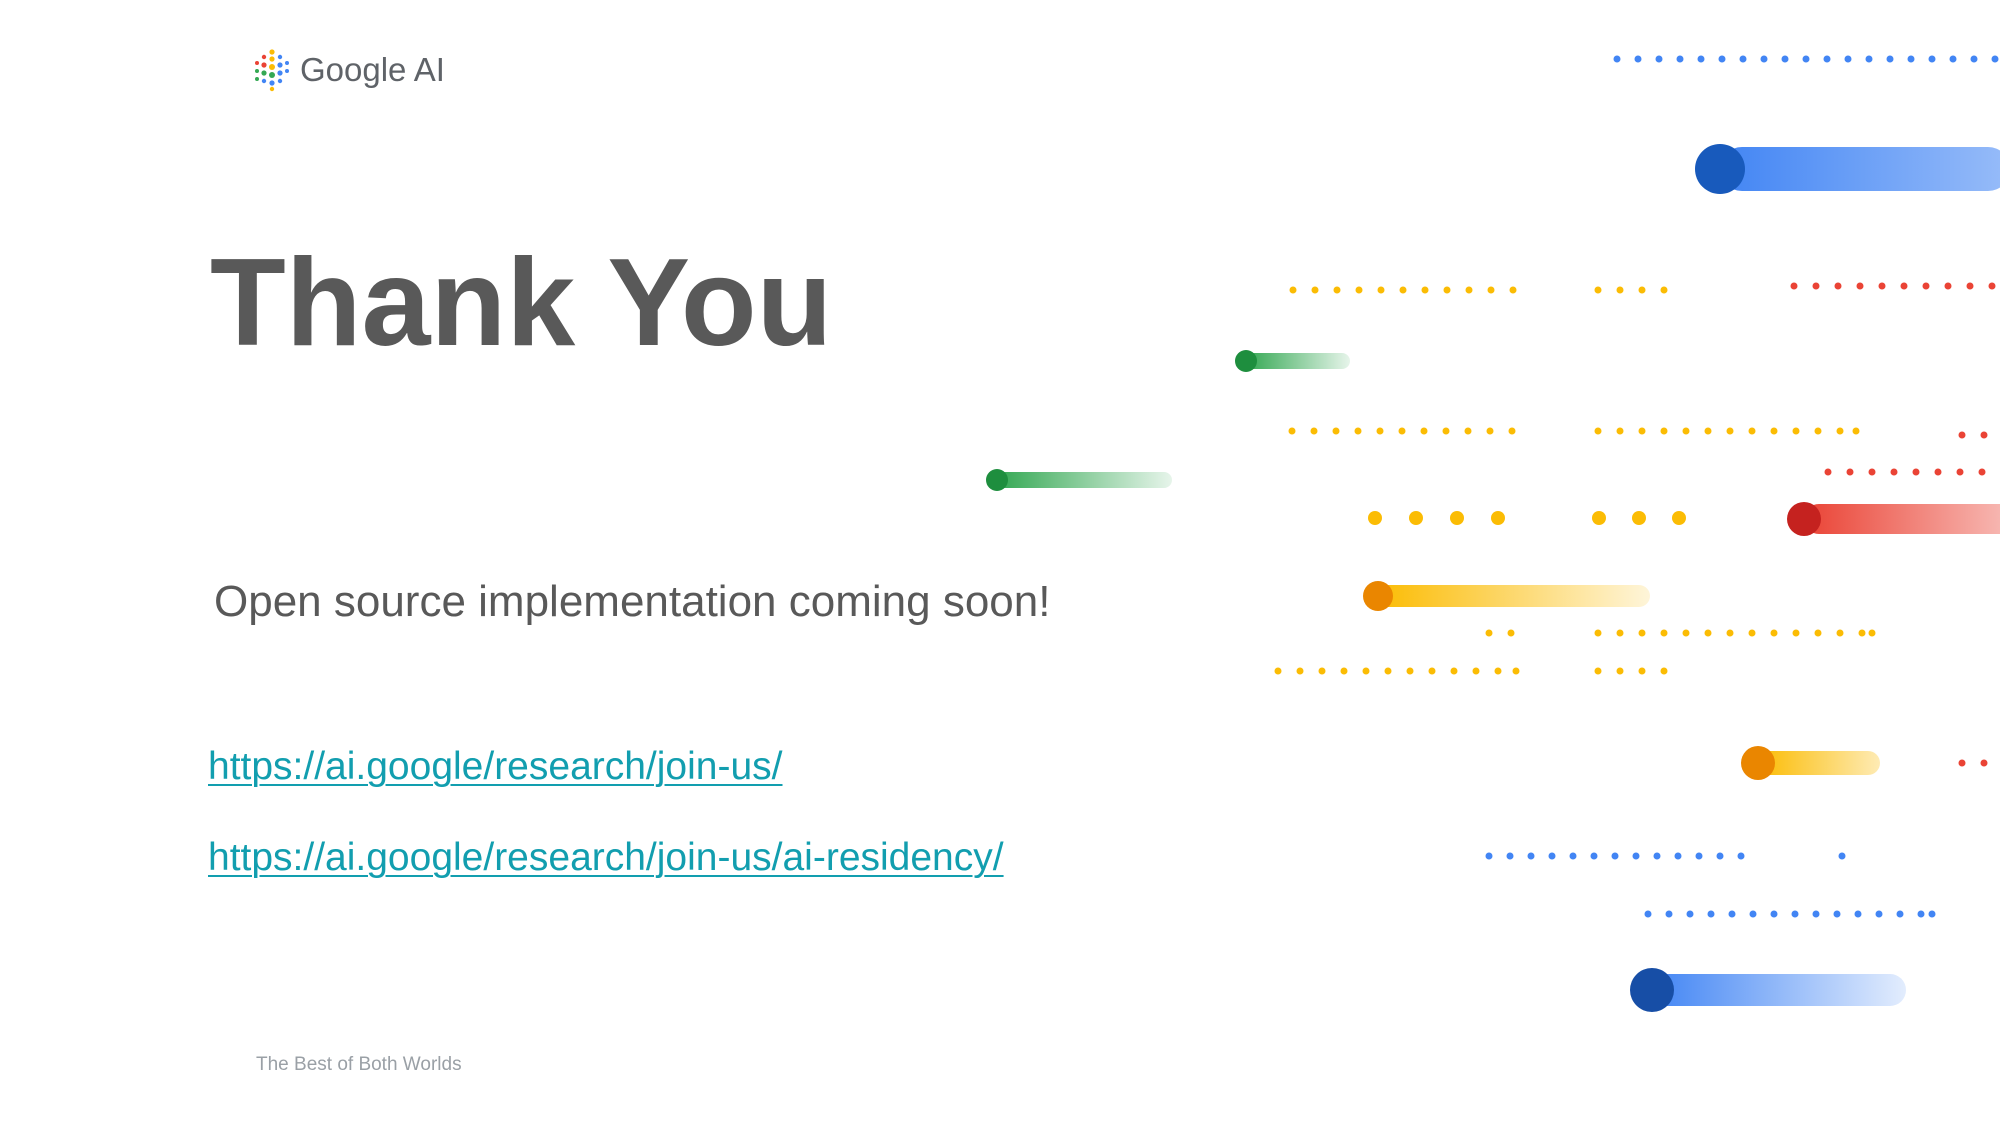  What do you see at coordinates (1506, 596) in the screenshot?
I see `streak-yellow-long` at bounding box center [1506, 596].